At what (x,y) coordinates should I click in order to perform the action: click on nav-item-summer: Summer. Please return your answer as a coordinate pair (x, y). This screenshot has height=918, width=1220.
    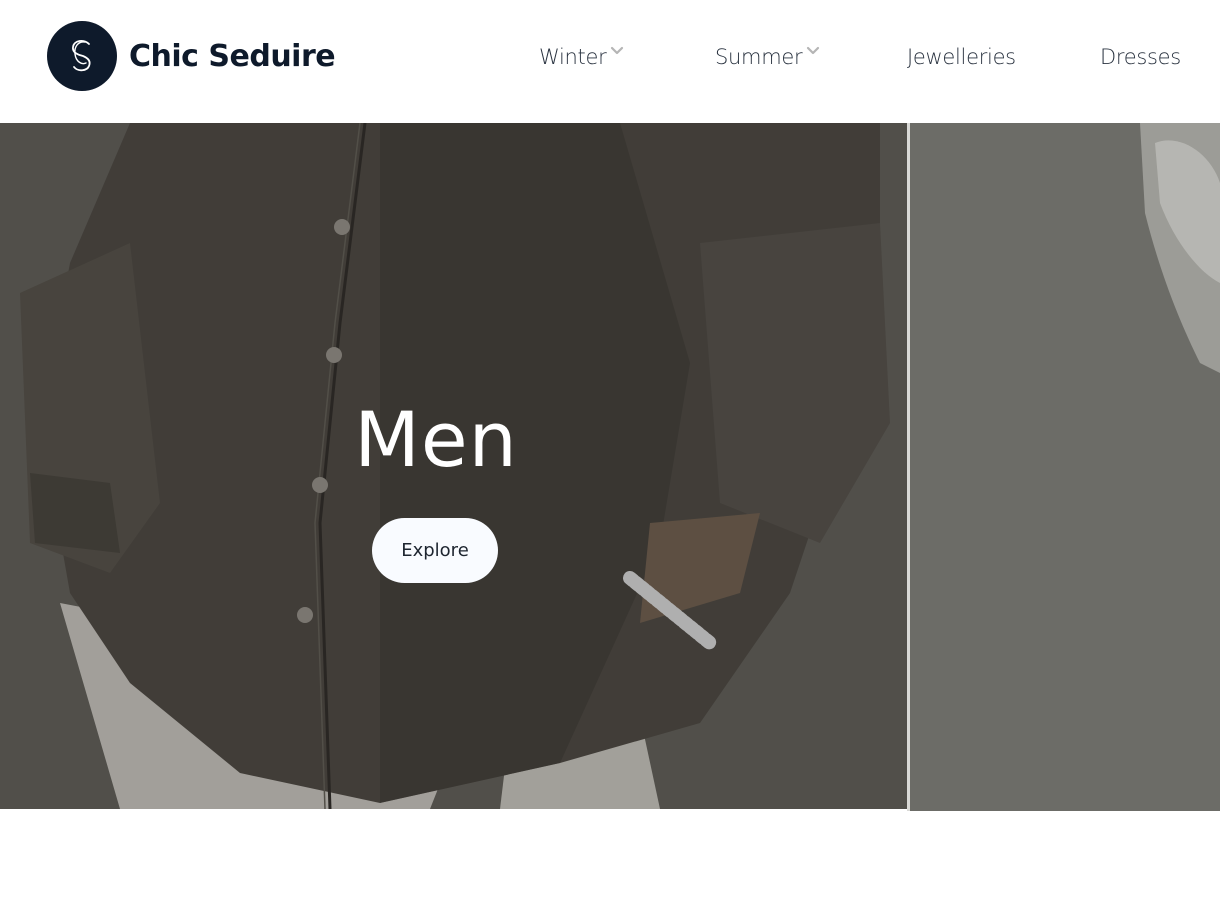
    Looking at the image, I should click on (767, 57).